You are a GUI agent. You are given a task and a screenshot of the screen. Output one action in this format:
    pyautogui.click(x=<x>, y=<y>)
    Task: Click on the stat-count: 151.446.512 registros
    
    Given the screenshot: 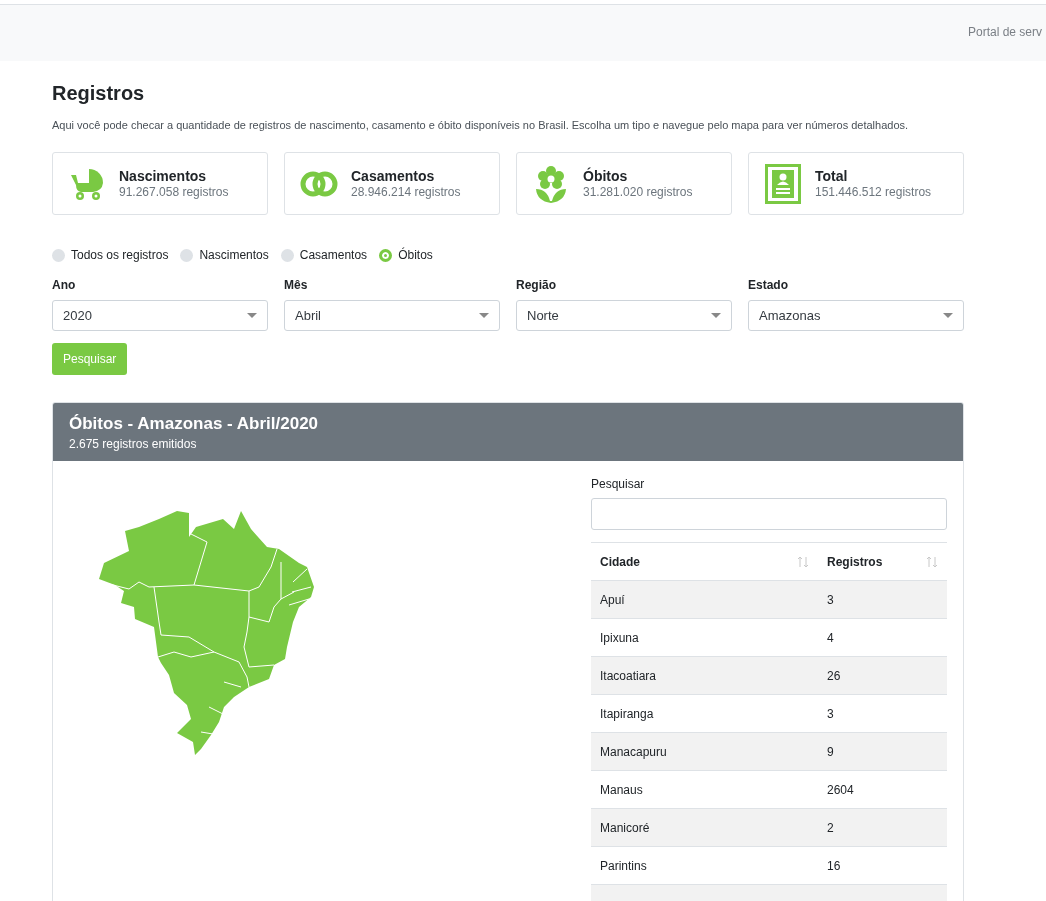 What is the action you would take?
    pyautogui.click(x=873, y=192)
    